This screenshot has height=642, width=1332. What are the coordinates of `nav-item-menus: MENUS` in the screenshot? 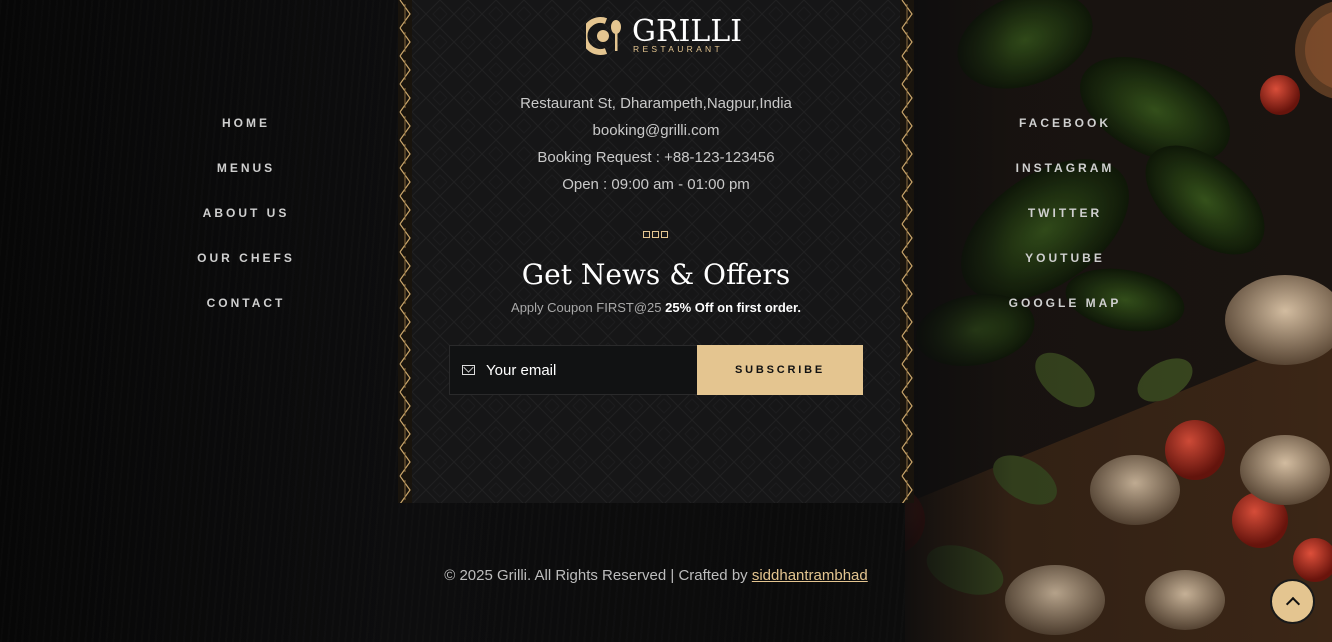 It's located at (246, 179).